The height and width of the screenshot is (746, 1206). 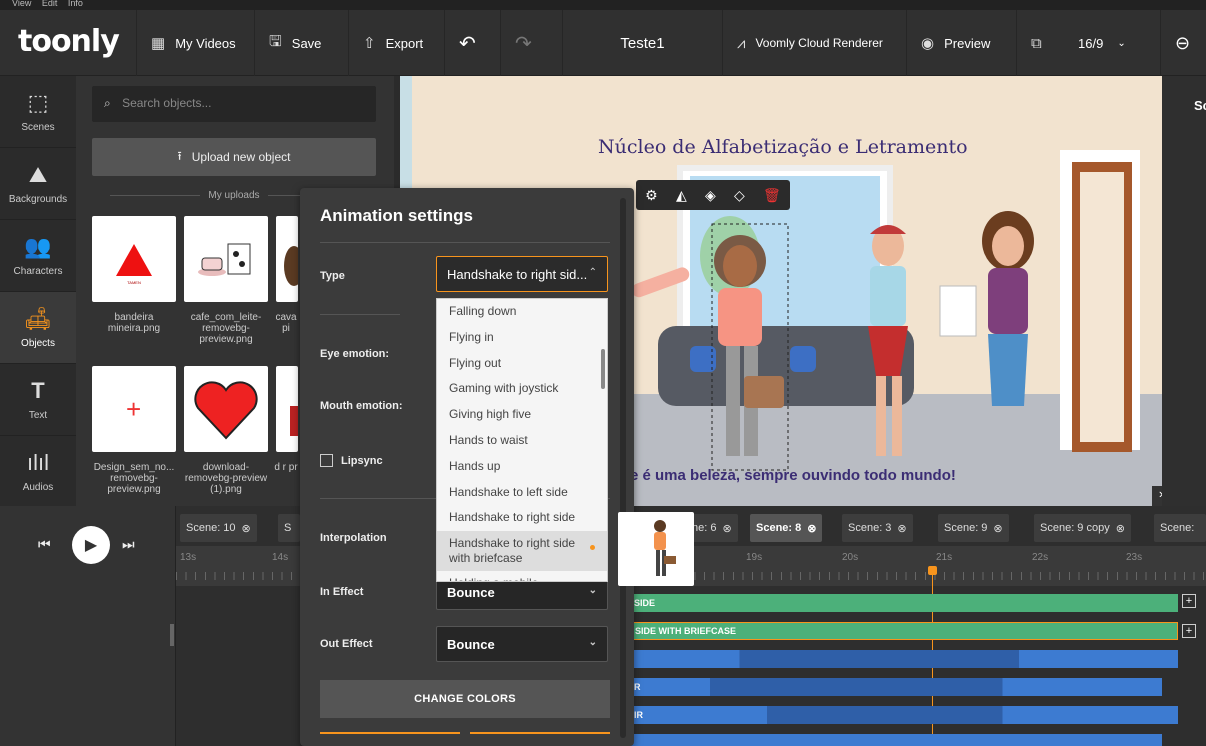 What do you see at coordinates (1183, 43) in the screenshot?
I see `zoom-out-button: ⊖` at bounding box center [1183, 43].